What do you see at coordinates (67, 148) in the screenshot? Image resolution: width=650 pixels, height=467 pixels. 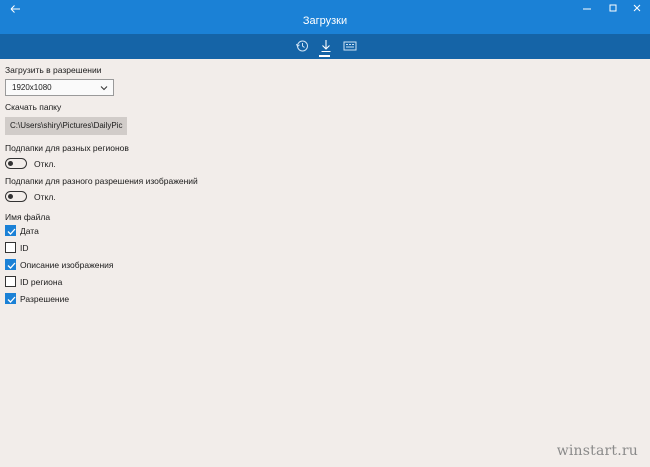 I see `region-subfolders-label: Подпапки для разных регионов` at bounding box center [67, 148].